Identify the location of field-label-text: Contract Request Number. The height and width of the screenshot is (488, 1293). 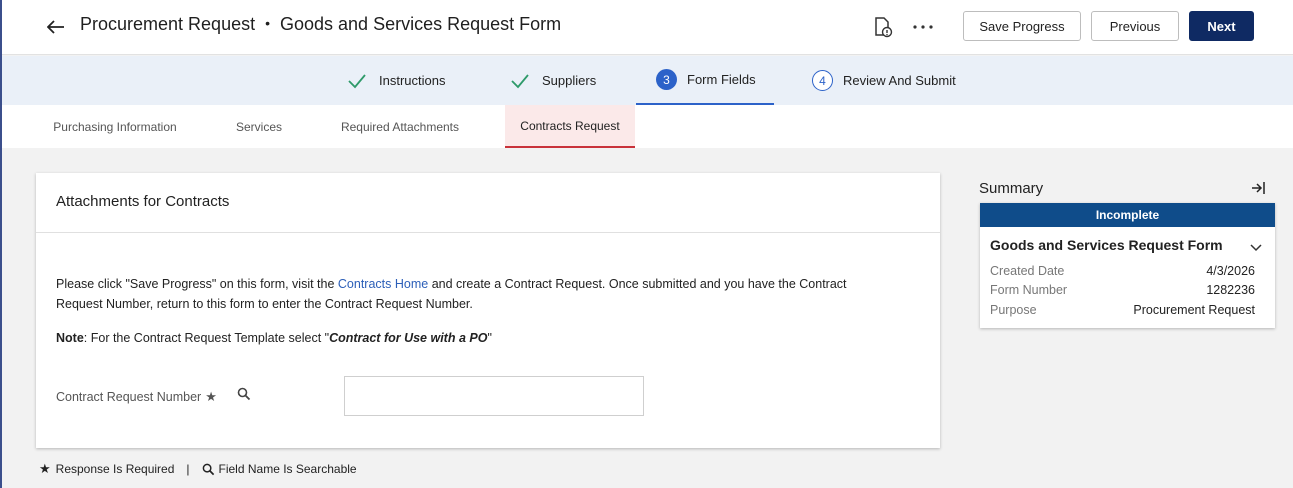
(129, 397).